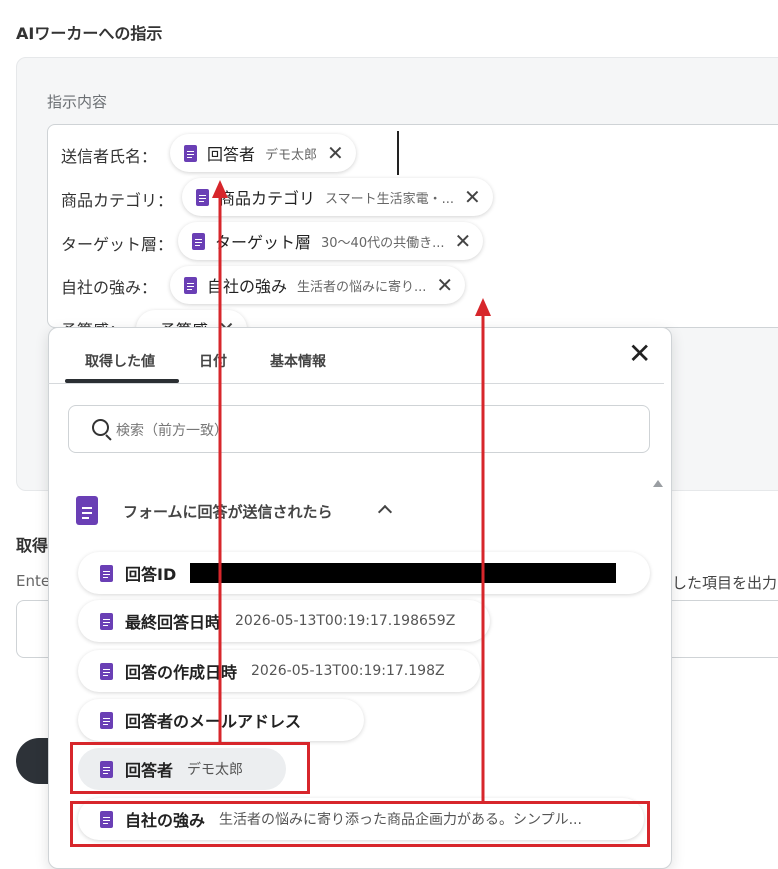 The width and height of the screenshot is (778, 869). I want to click on group-label: フォームに回答が送信されたら, so click(228, 511).